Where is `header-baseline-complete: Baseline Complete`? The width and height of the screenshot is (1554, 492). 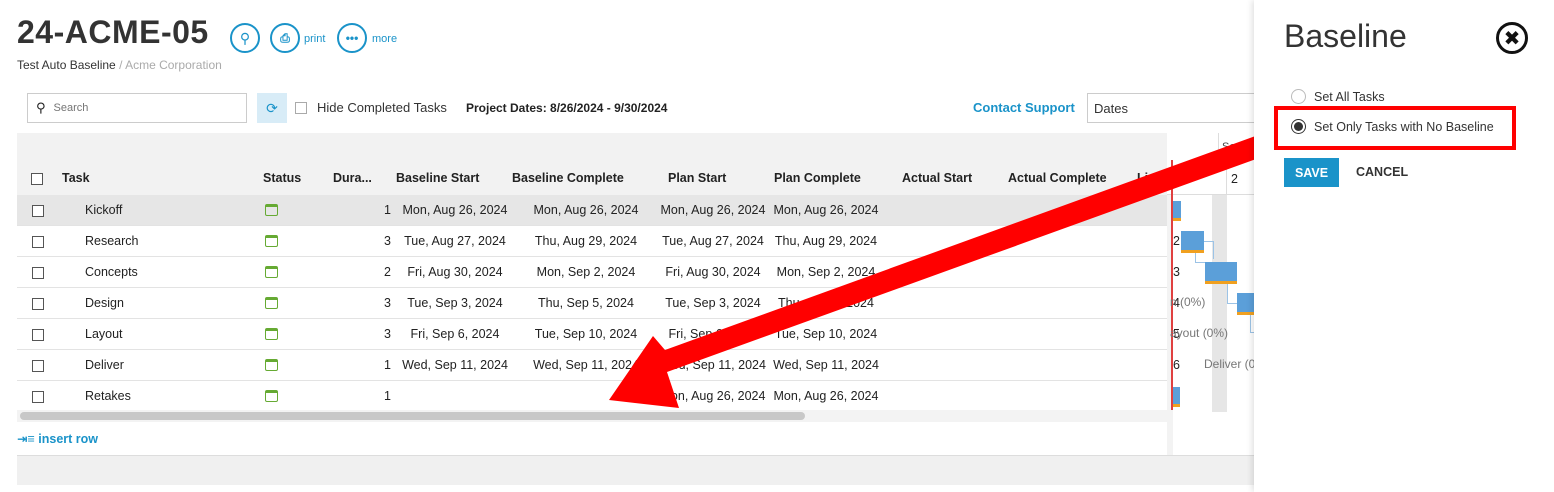
header-baseline-complete: Baseline Complete is located at coordinates (568, 178).